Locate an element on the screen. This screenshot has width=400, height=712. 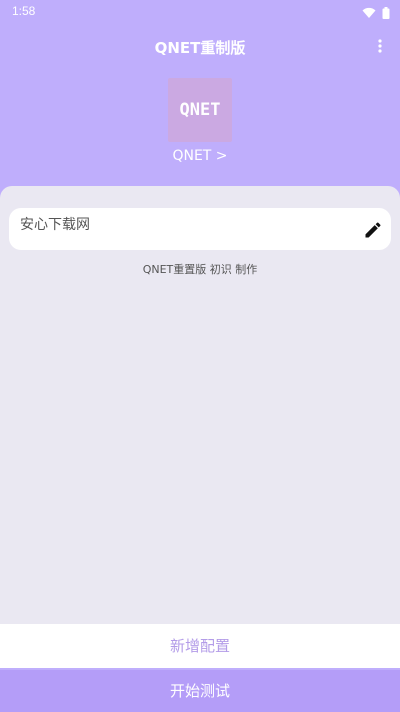
status-time: 1:58 is located at coordinates (24, 11).